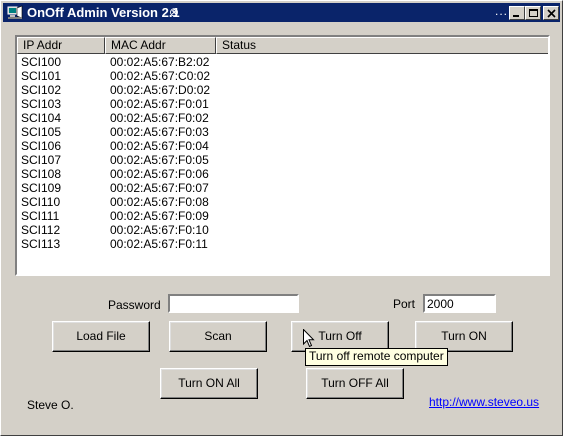 This screenshot has height=436, width=563. I want to click on list-item: SCI111 00:02:A5:67:F0:09, so click(282, 216).